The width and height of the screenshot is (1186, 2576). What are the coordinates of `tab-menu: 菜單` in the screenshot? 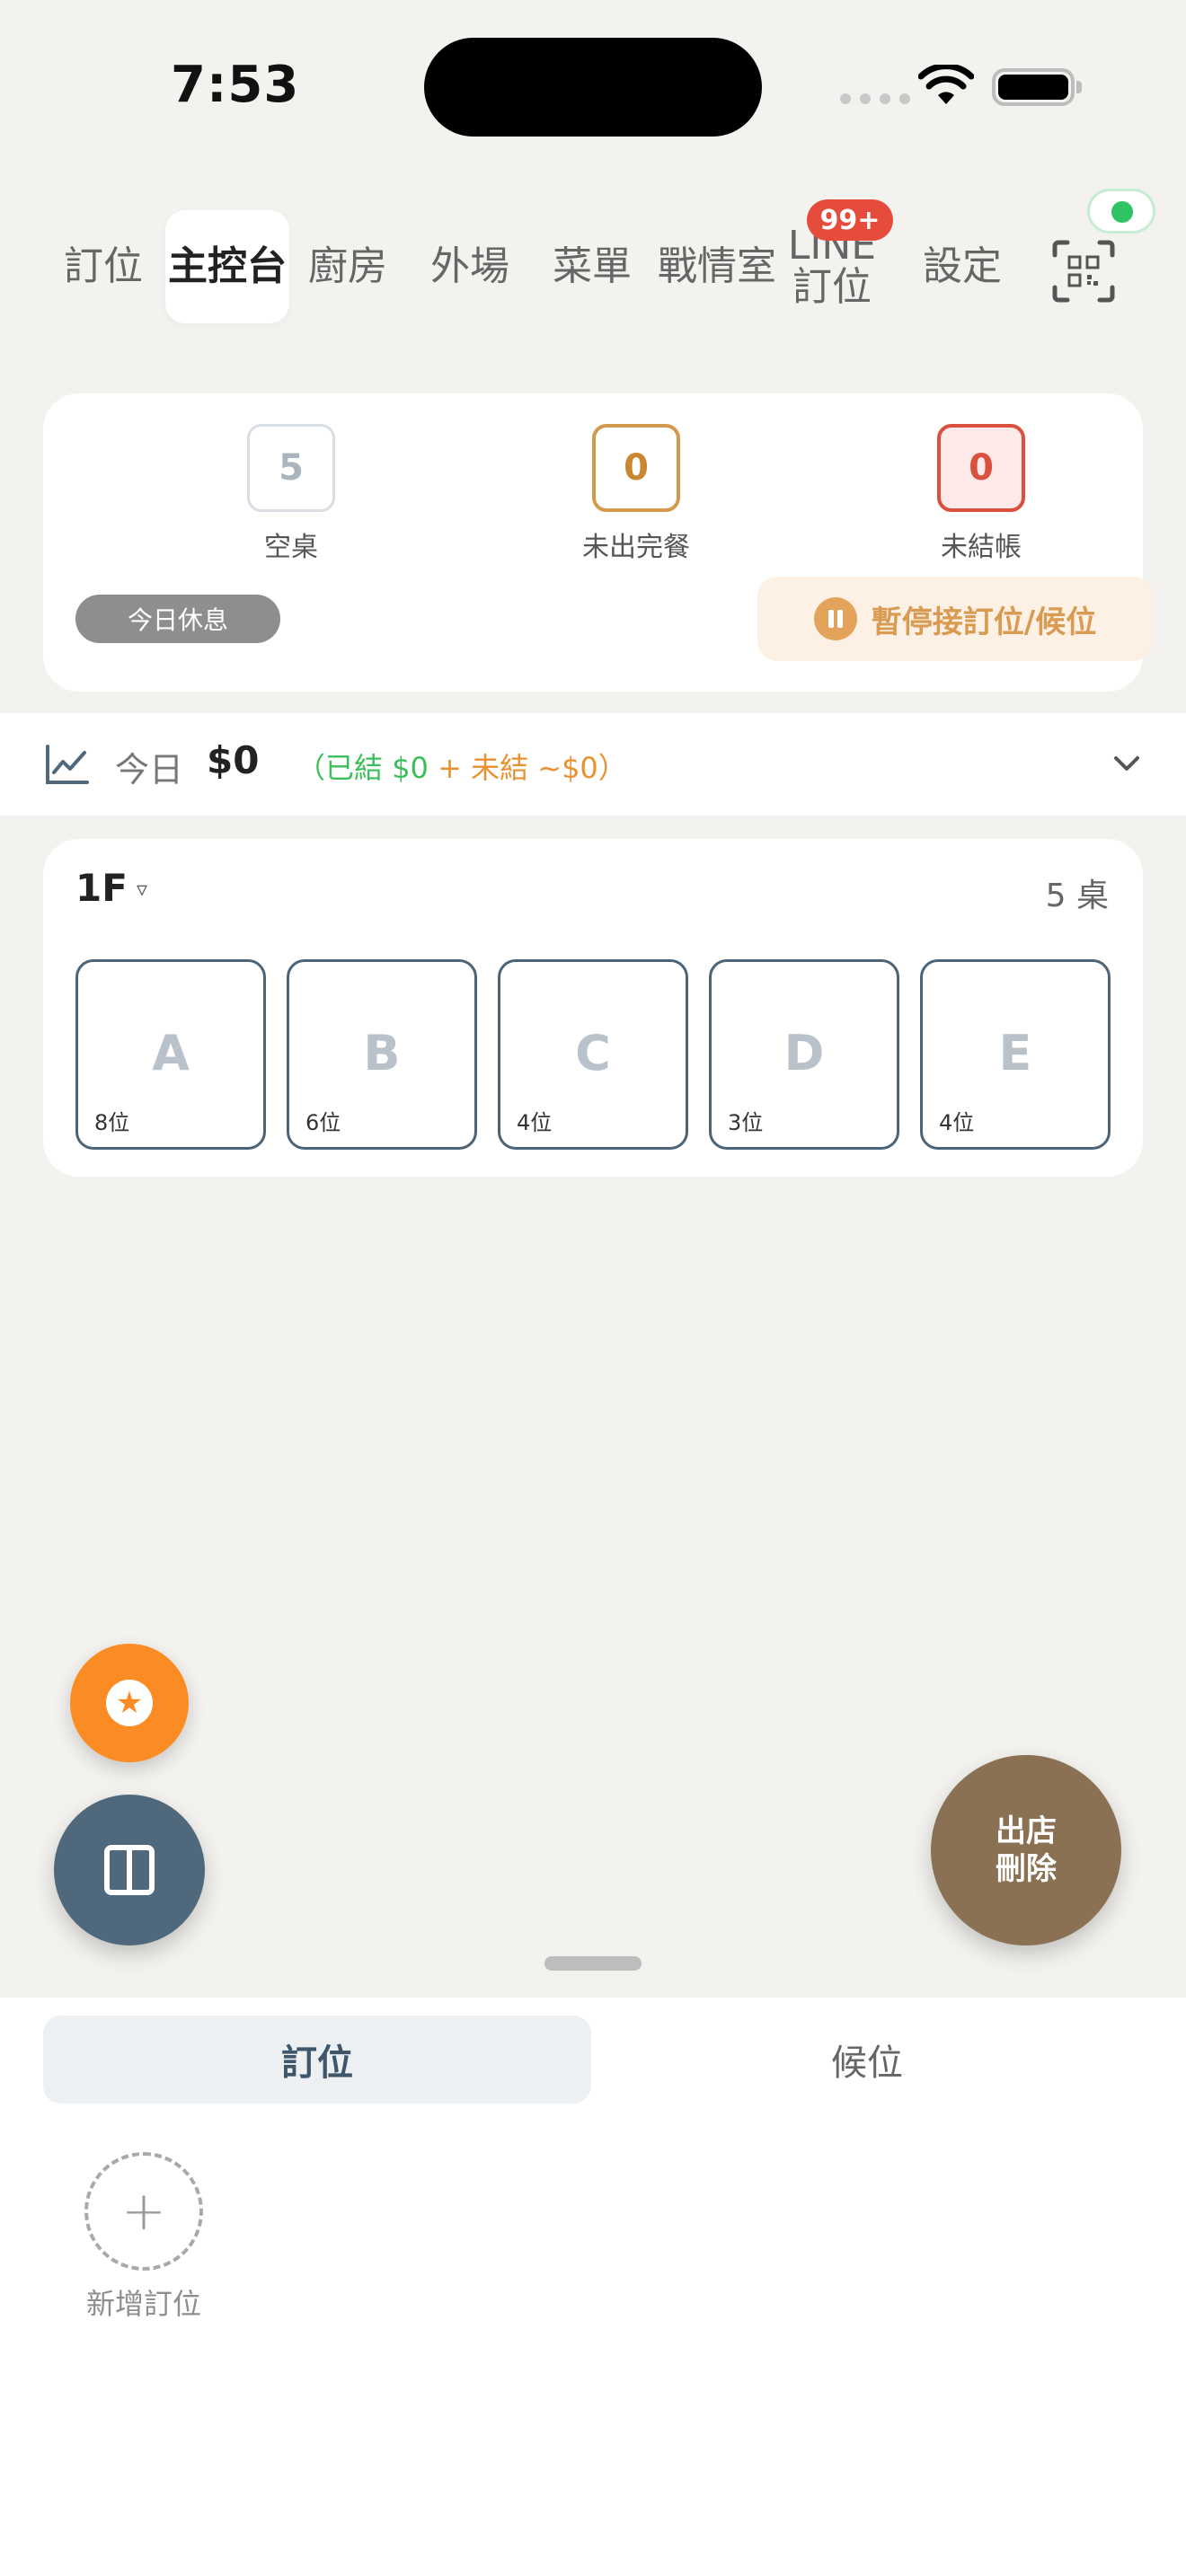 It's located at (592, 266).